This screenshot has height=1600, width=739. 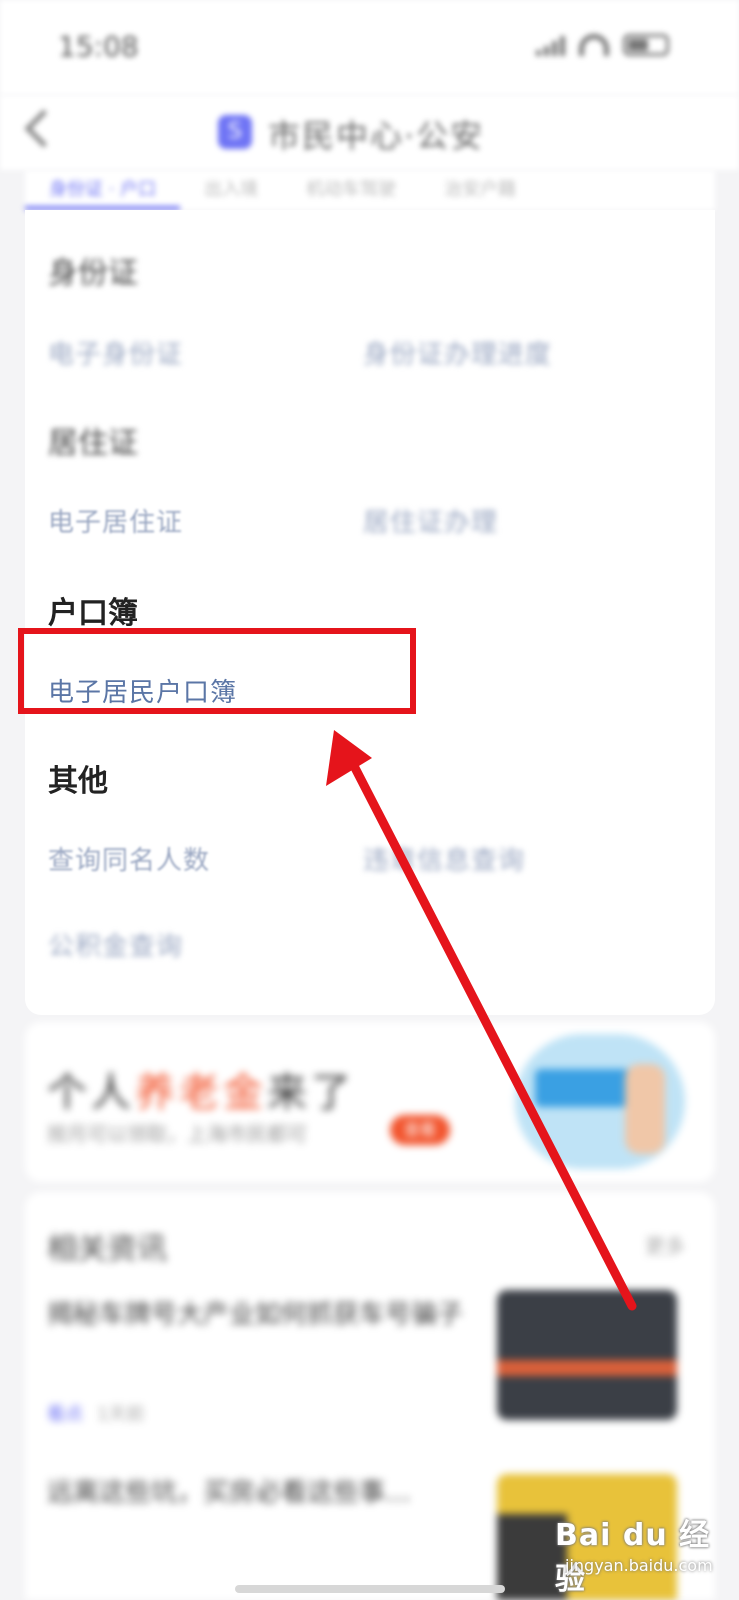 What do you see at coordinates (115, 520) in the screenshot?
I see `service-e-residence-permit: 电子居住证` at bounding box center [115, 520].